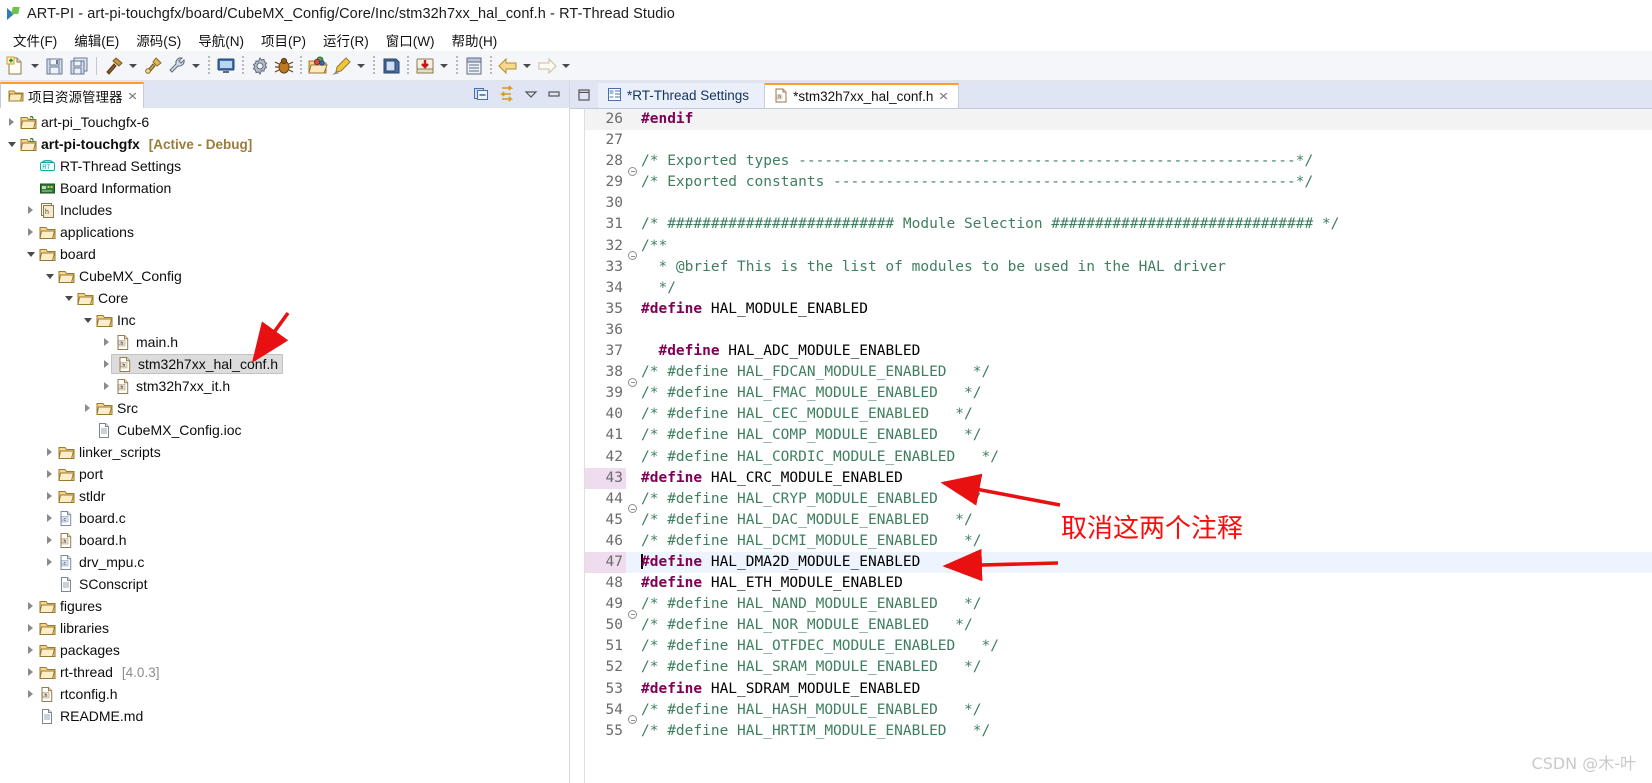 The image size is (1652, 783). What do you see at coordinates (35, 40) in the screenshot?
I see `menu-file: 文件(F)` at bounding box center [35, 40].